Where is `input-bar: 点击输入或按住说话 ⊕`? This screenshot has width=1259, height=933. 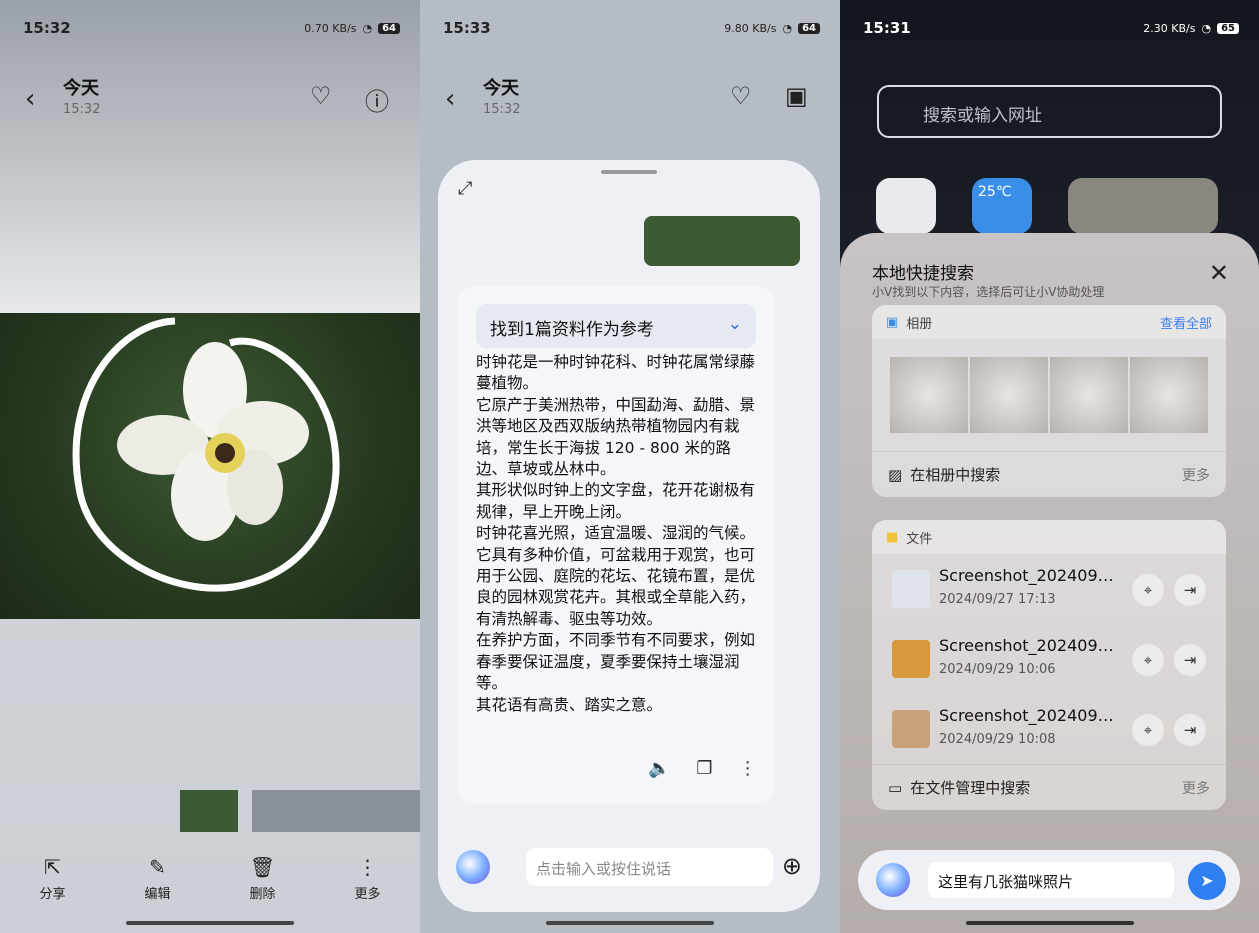 input-bar: 点击输入或按住说话 ⊕ is located at coordinates (629, 867).